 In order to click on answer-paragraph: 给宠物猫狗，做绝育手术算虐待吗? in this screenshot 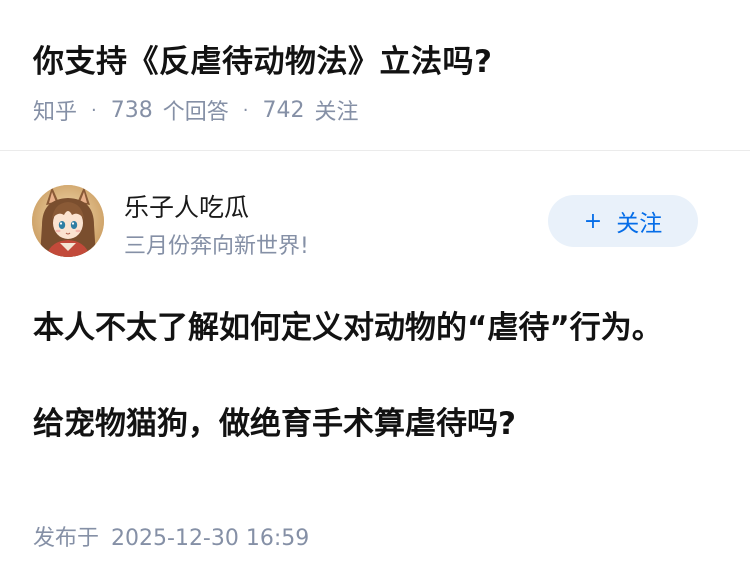, I will do `click(274, 424)`.